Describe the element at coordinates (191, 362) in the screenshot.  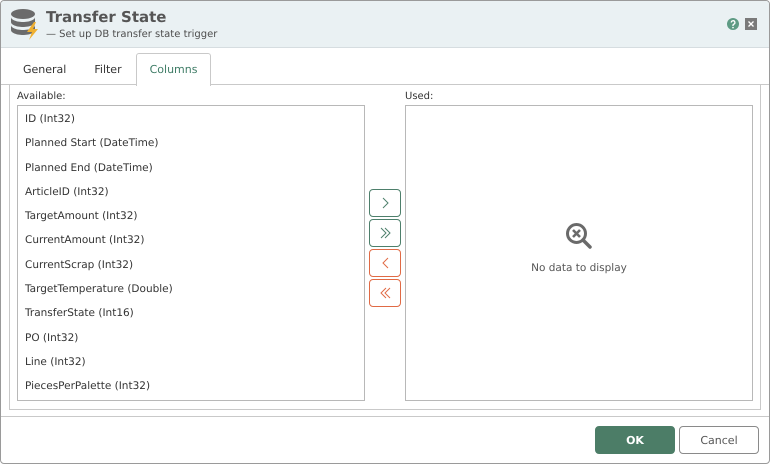
I see `list-item: Line (Int32)` at that location.